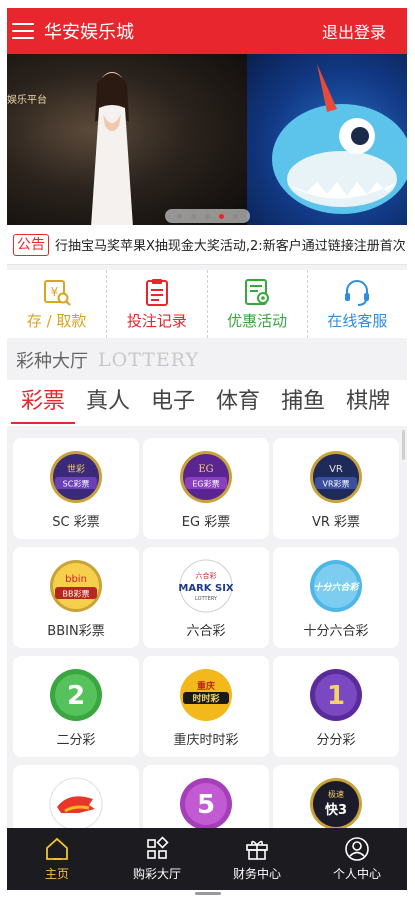 This screenshot has height=898, width=415. I want to click on customer-service-label: 在线客服, so click(357, 321).